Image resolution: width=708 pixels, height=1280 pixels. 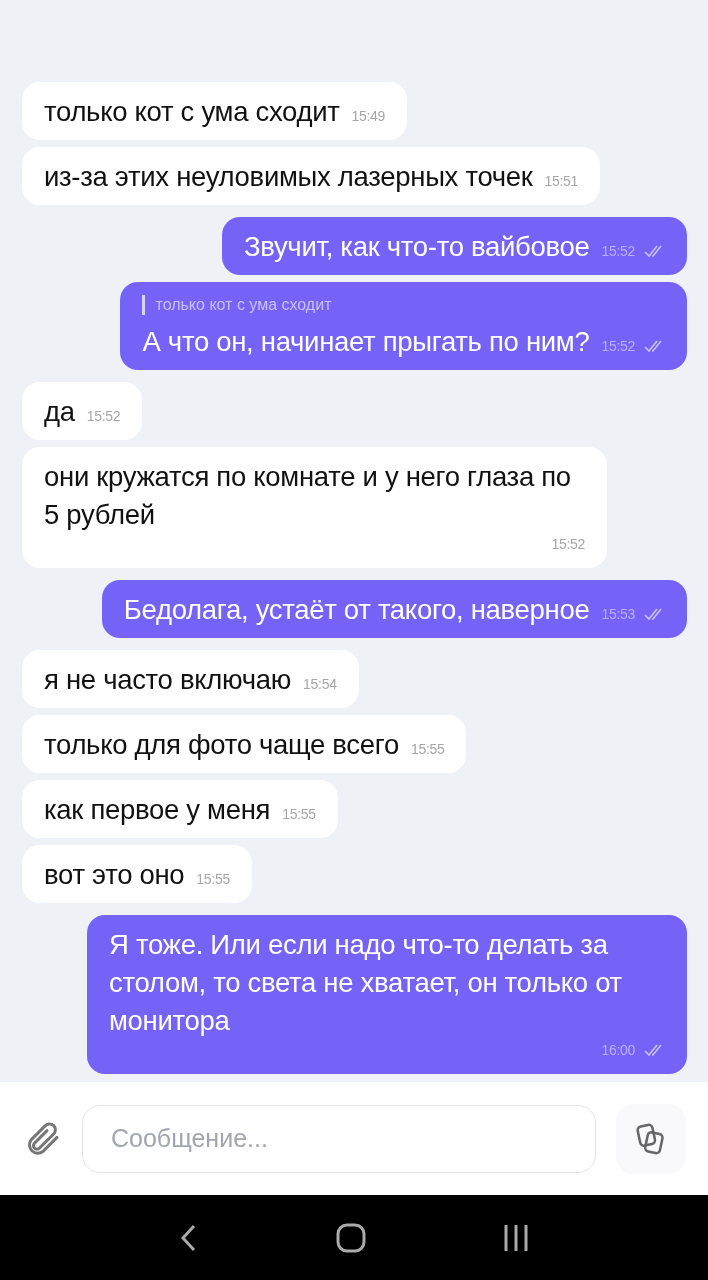 I want to click on message-text: только для фото чаще всего, so click(x=221, y=745).